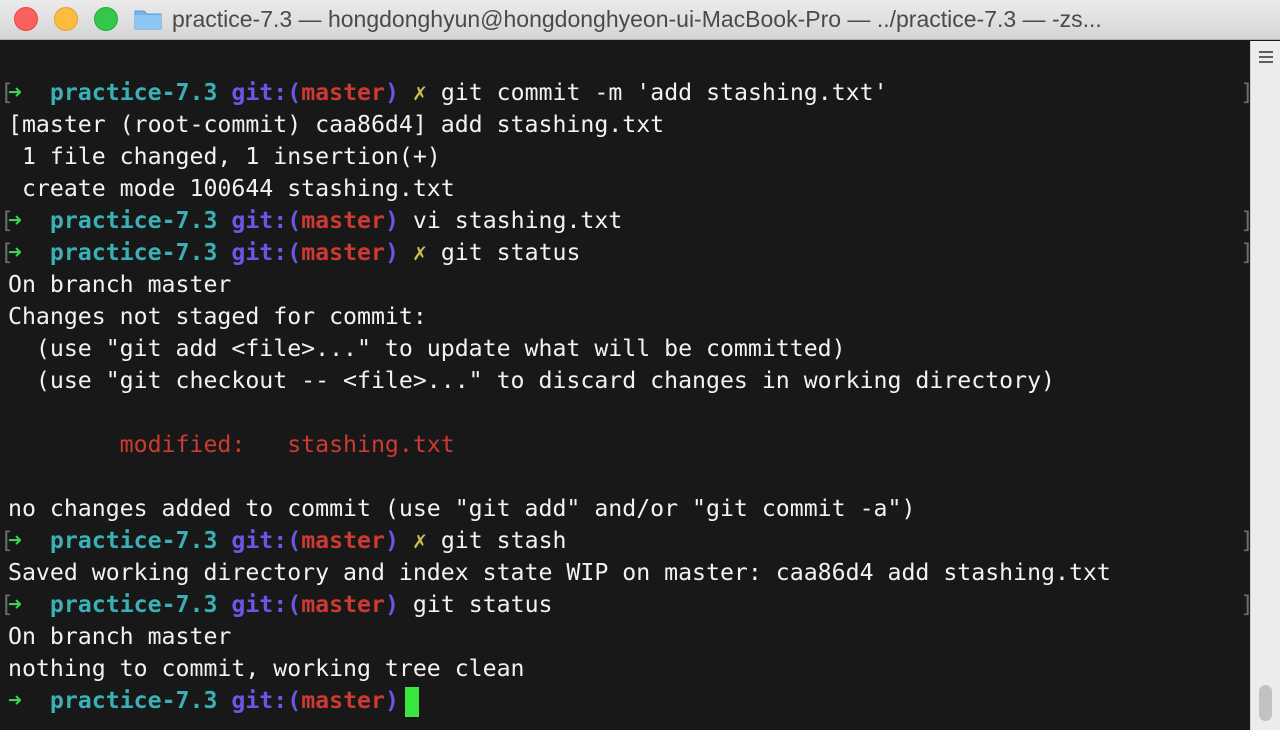  What do you see at coordinates (106, 19) in the screenshot?
I see `zoom-button` at bounding box center [106, 19].